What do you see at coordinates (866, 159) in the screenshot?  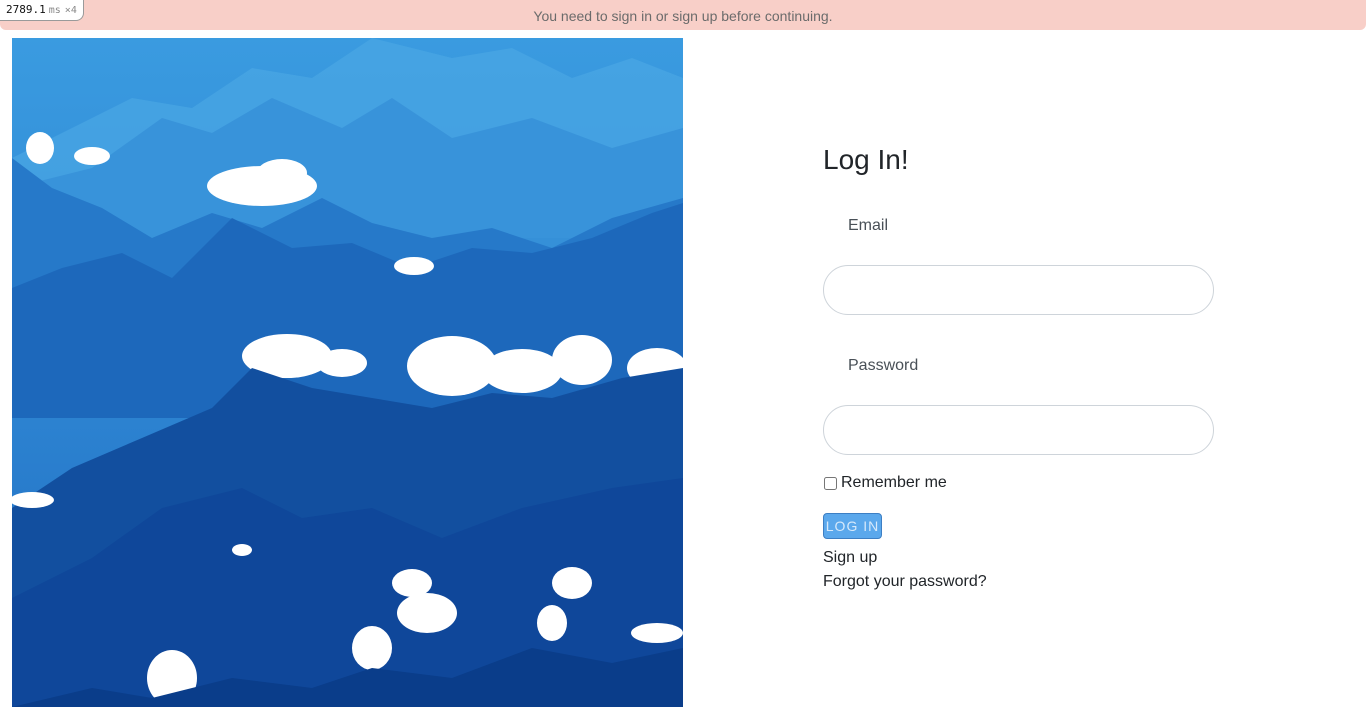 I see `page-title: Log In!` at bounding box center [866, 159].